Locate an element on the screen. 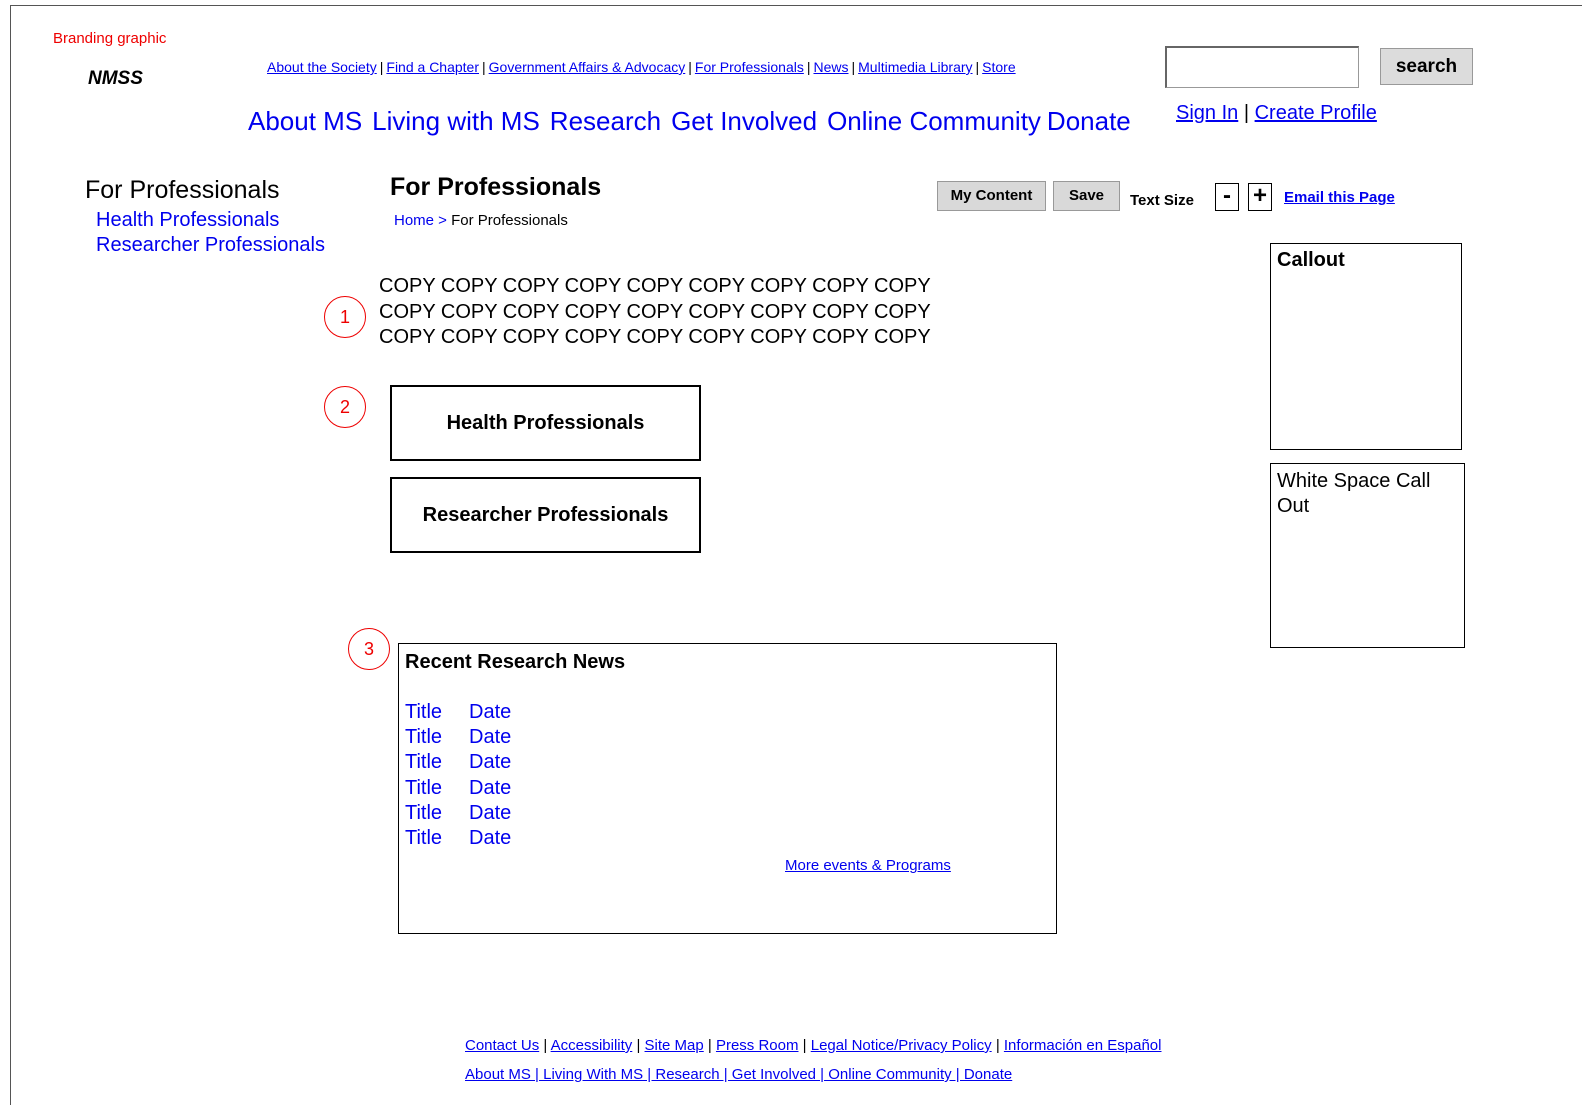  annotation-marker-1: 1 is located at coordinates (345, 317).